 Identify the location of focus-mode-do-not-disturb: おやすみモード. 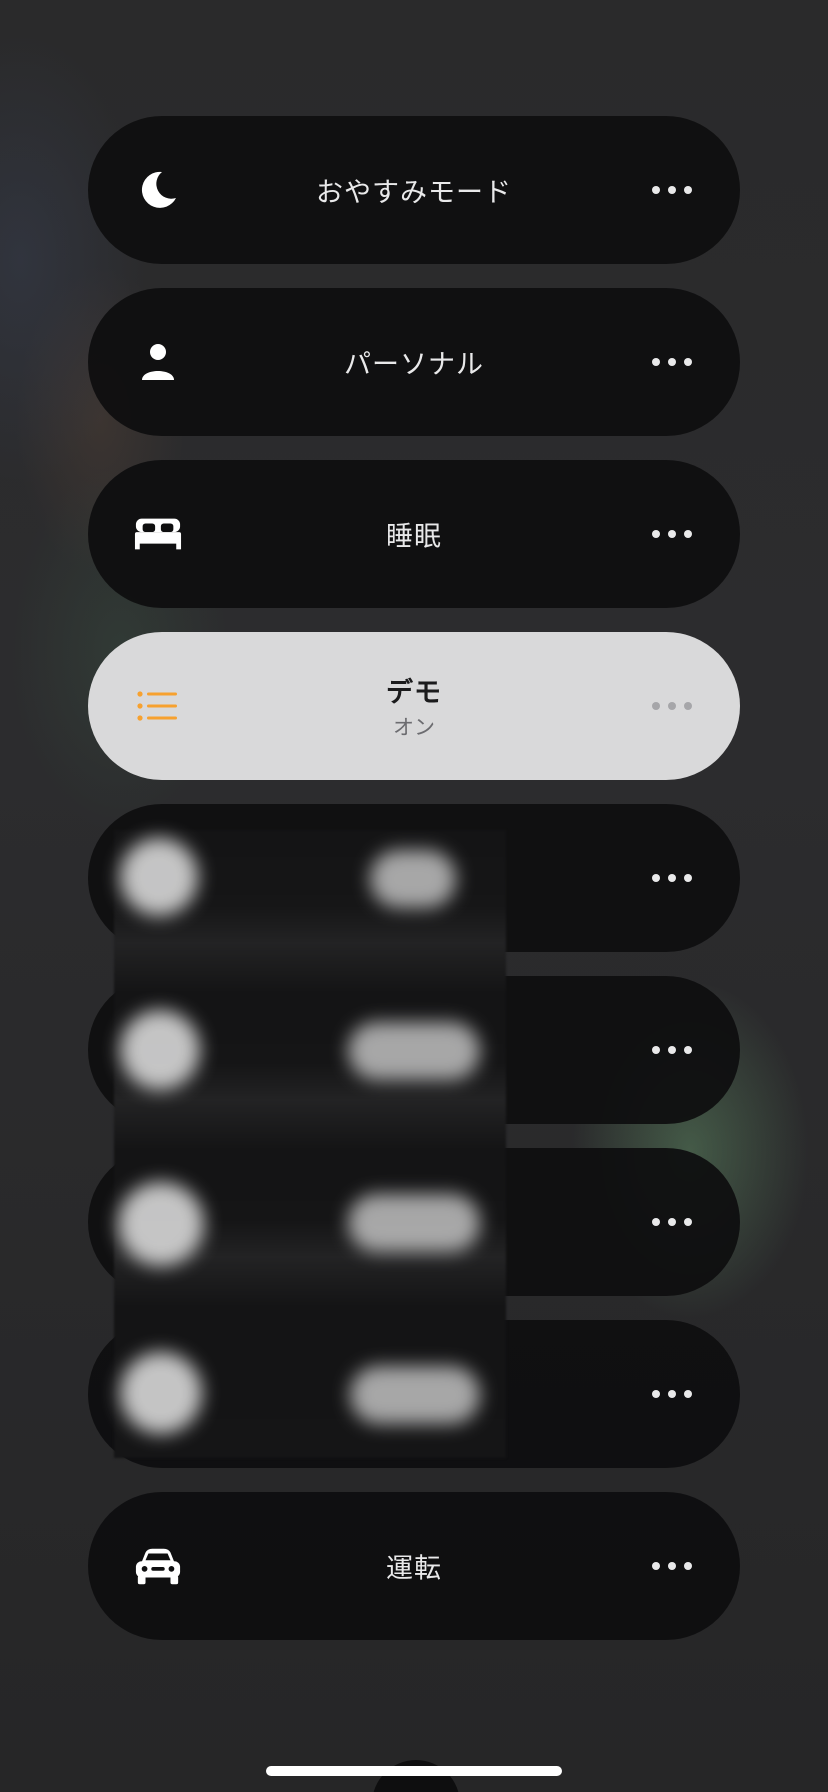
(414, 190).